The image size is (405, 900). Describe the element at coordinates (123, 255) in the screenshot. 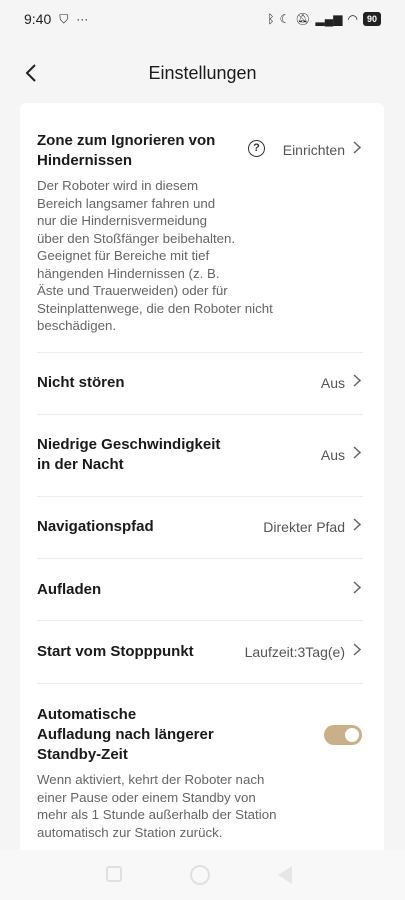

I see `obstacle-zone-desc-5: Geeignet für Bereiche mit tief` at that location.